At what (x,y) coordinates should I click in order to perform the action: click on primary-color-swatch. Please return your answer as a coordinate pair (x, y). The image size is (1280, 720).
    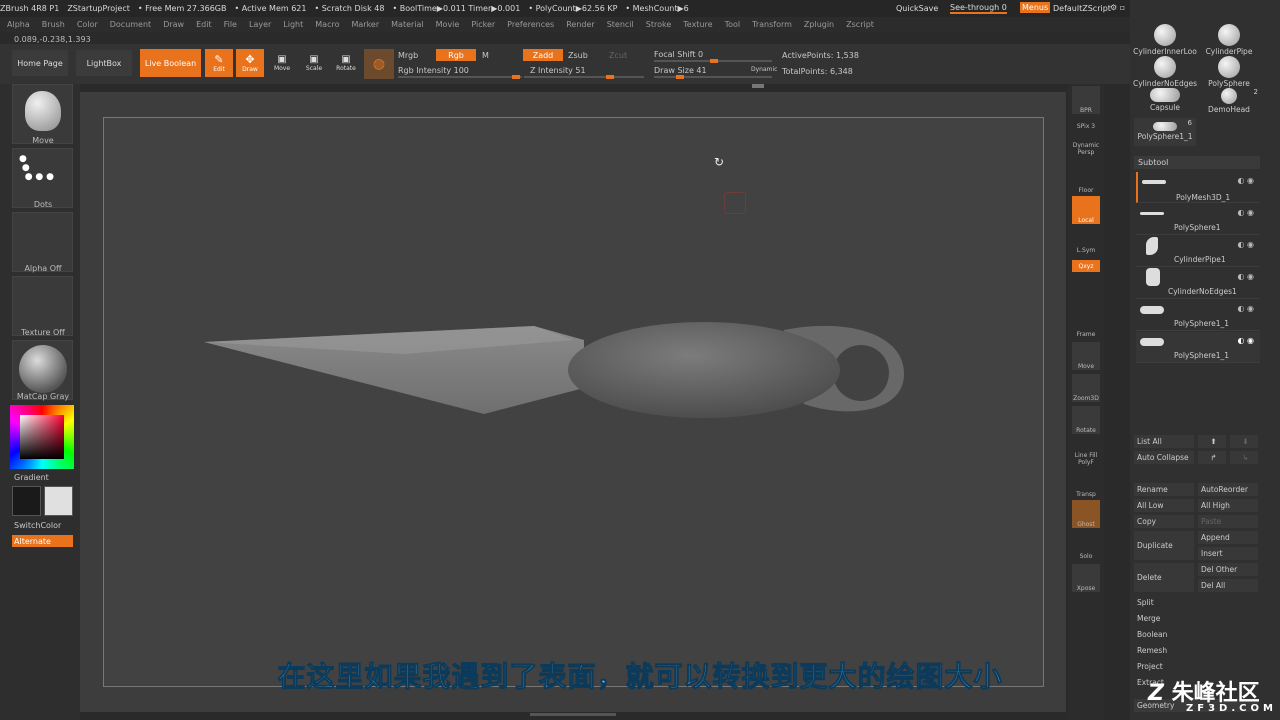
    Looking at the image, I should click on (26, 501).